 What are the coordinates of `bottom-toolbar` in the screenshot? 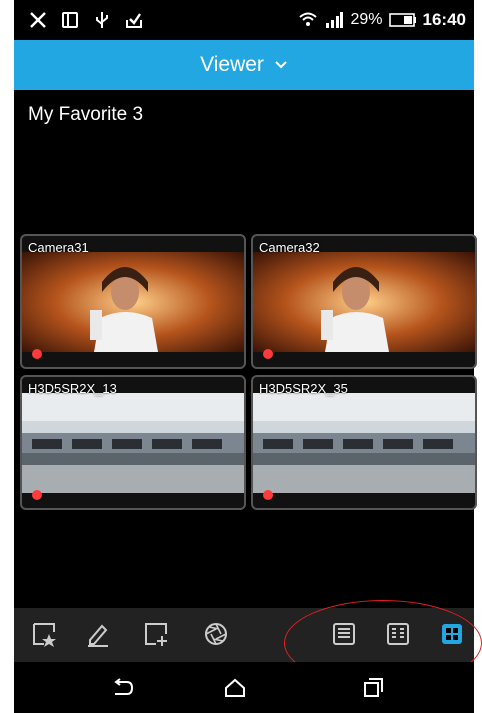 It's located at (244, 635).